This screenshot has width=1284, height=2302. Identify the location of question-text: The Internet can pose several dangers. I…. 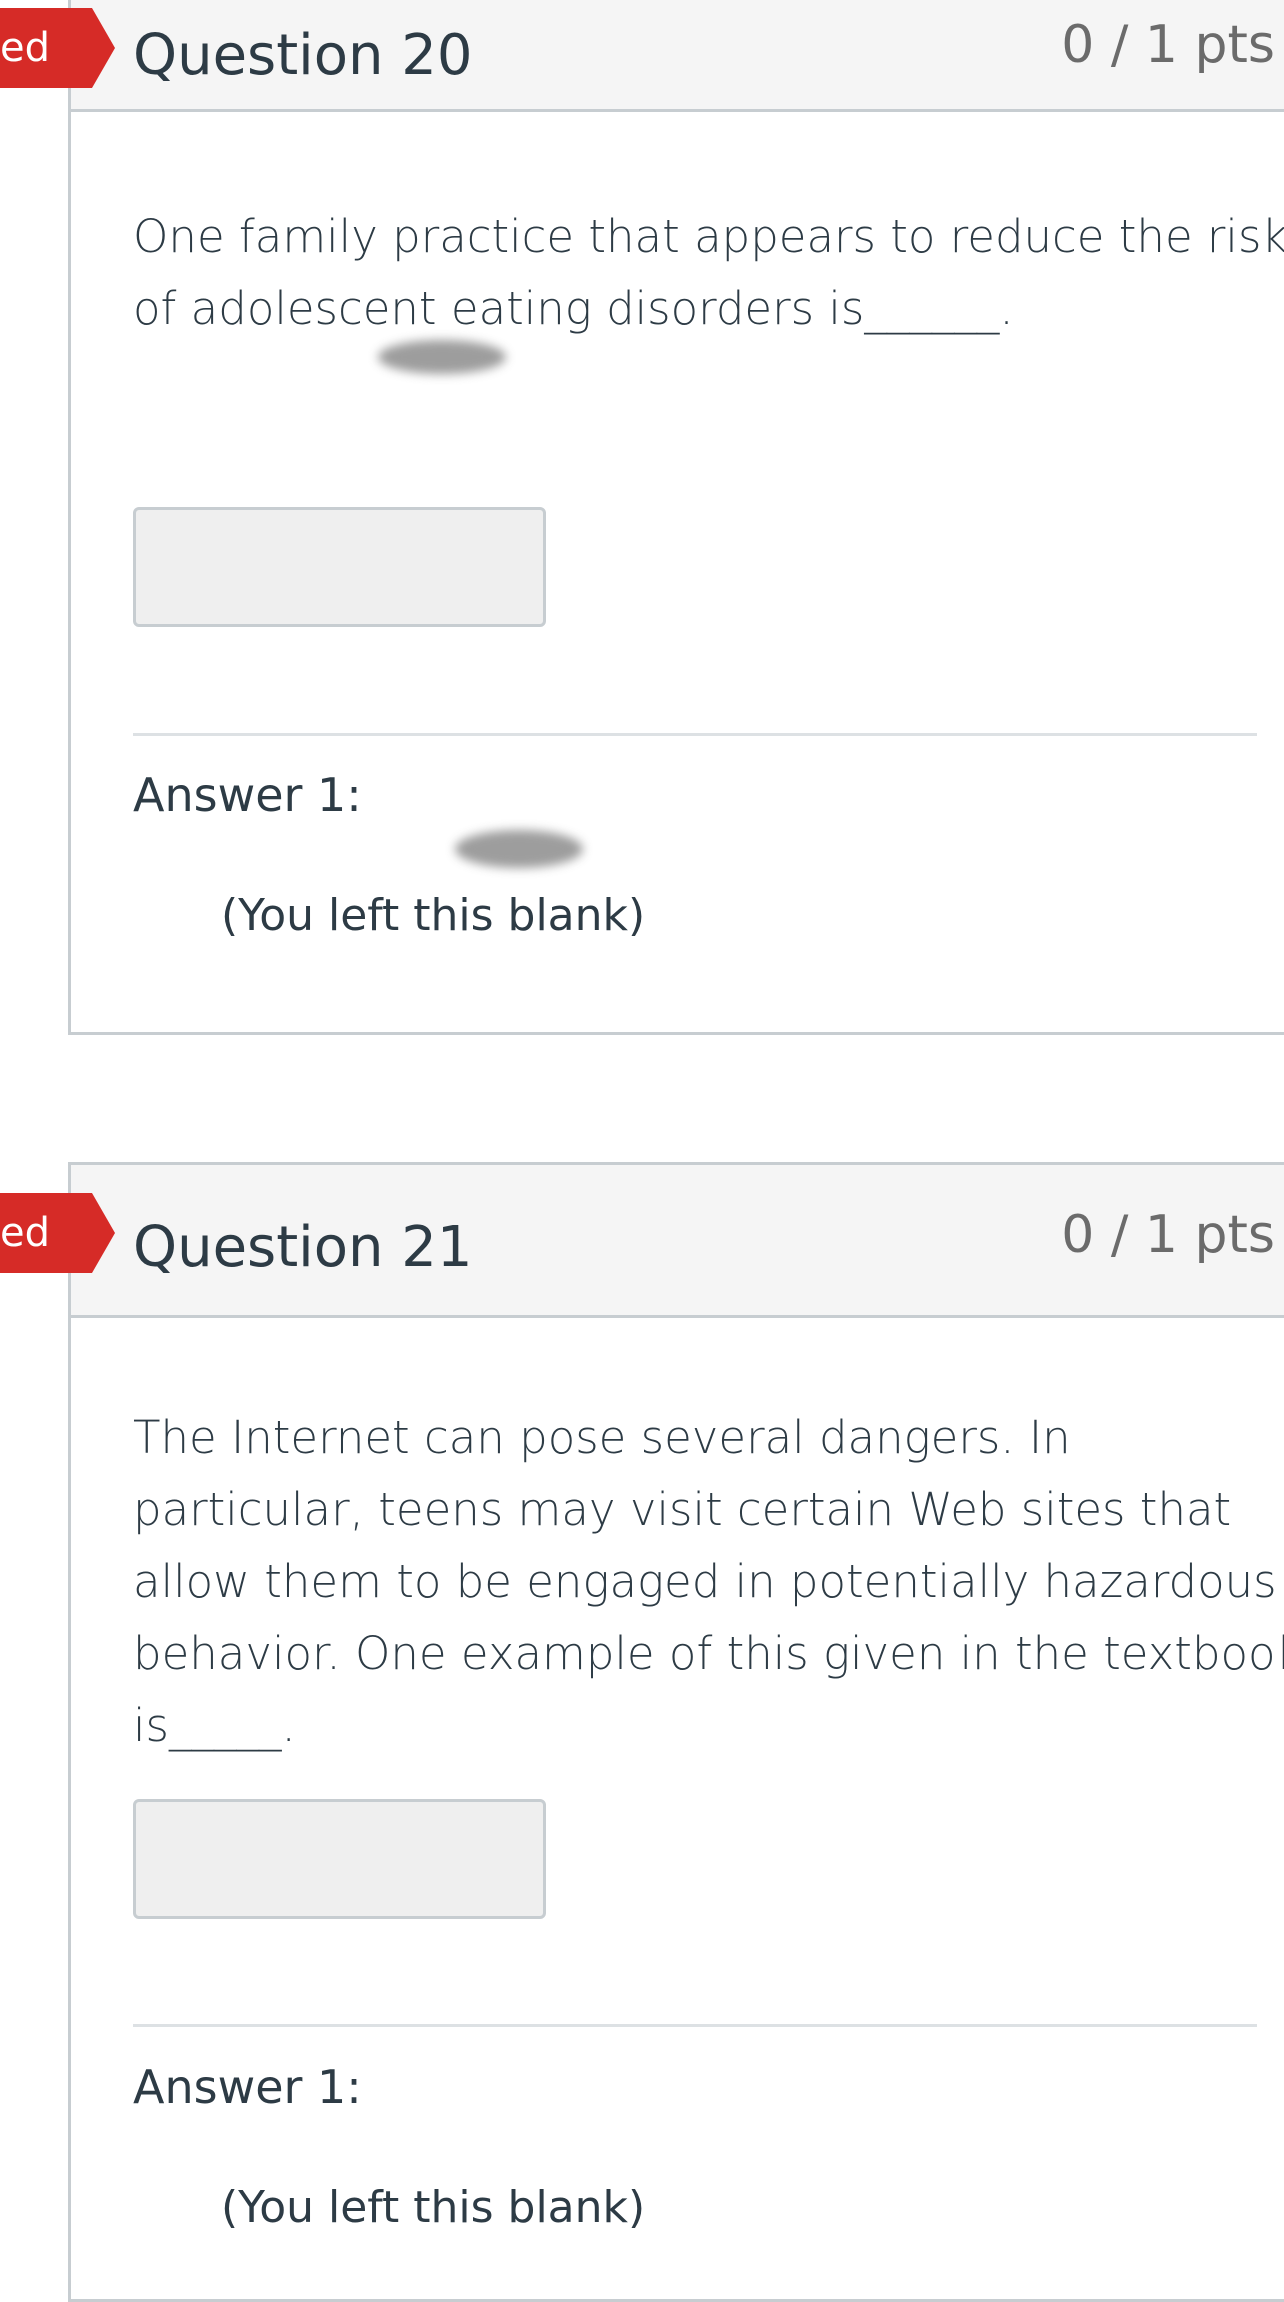
(708, 1581).